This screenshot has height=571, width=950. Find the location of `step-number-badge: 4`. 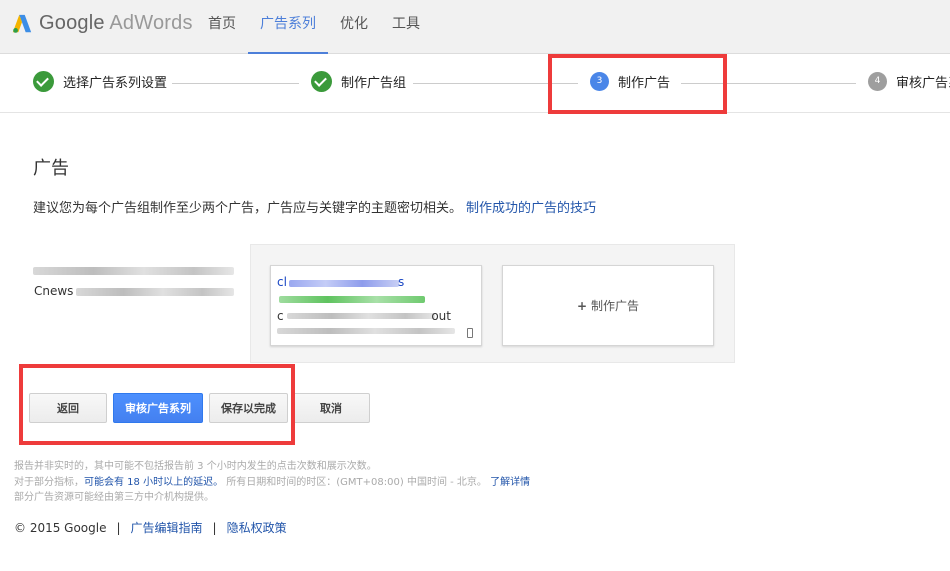

step-number-badge: 4 is located at coordinates (877, 81).